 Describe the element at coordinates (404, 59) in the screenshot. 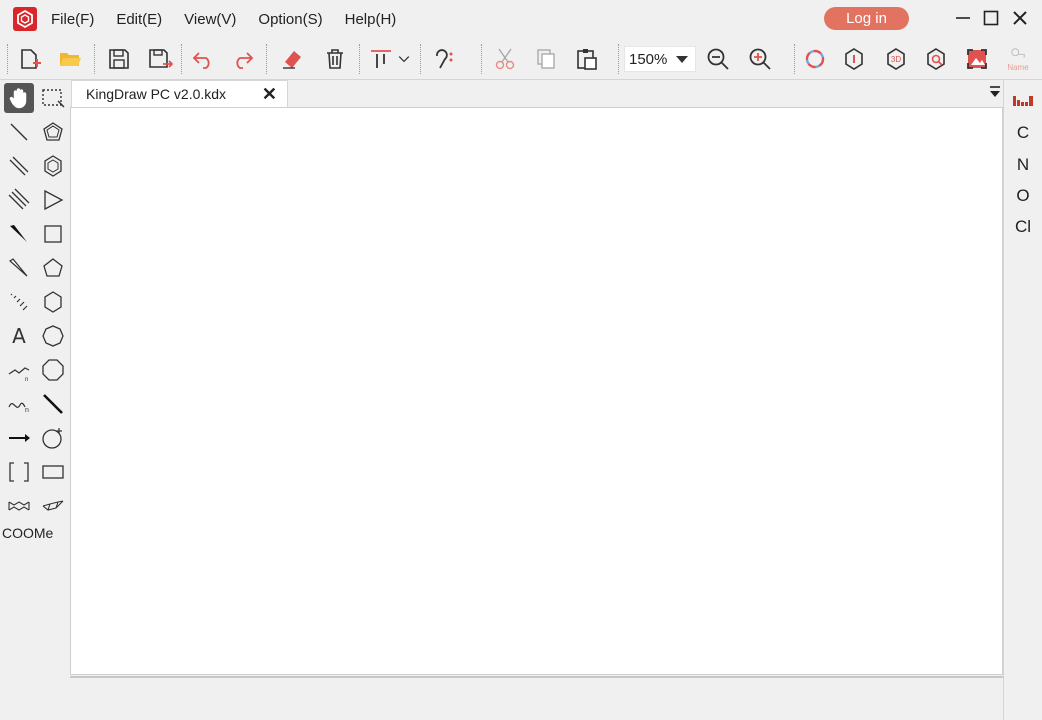

I see `align-dropdown-button` at that location.